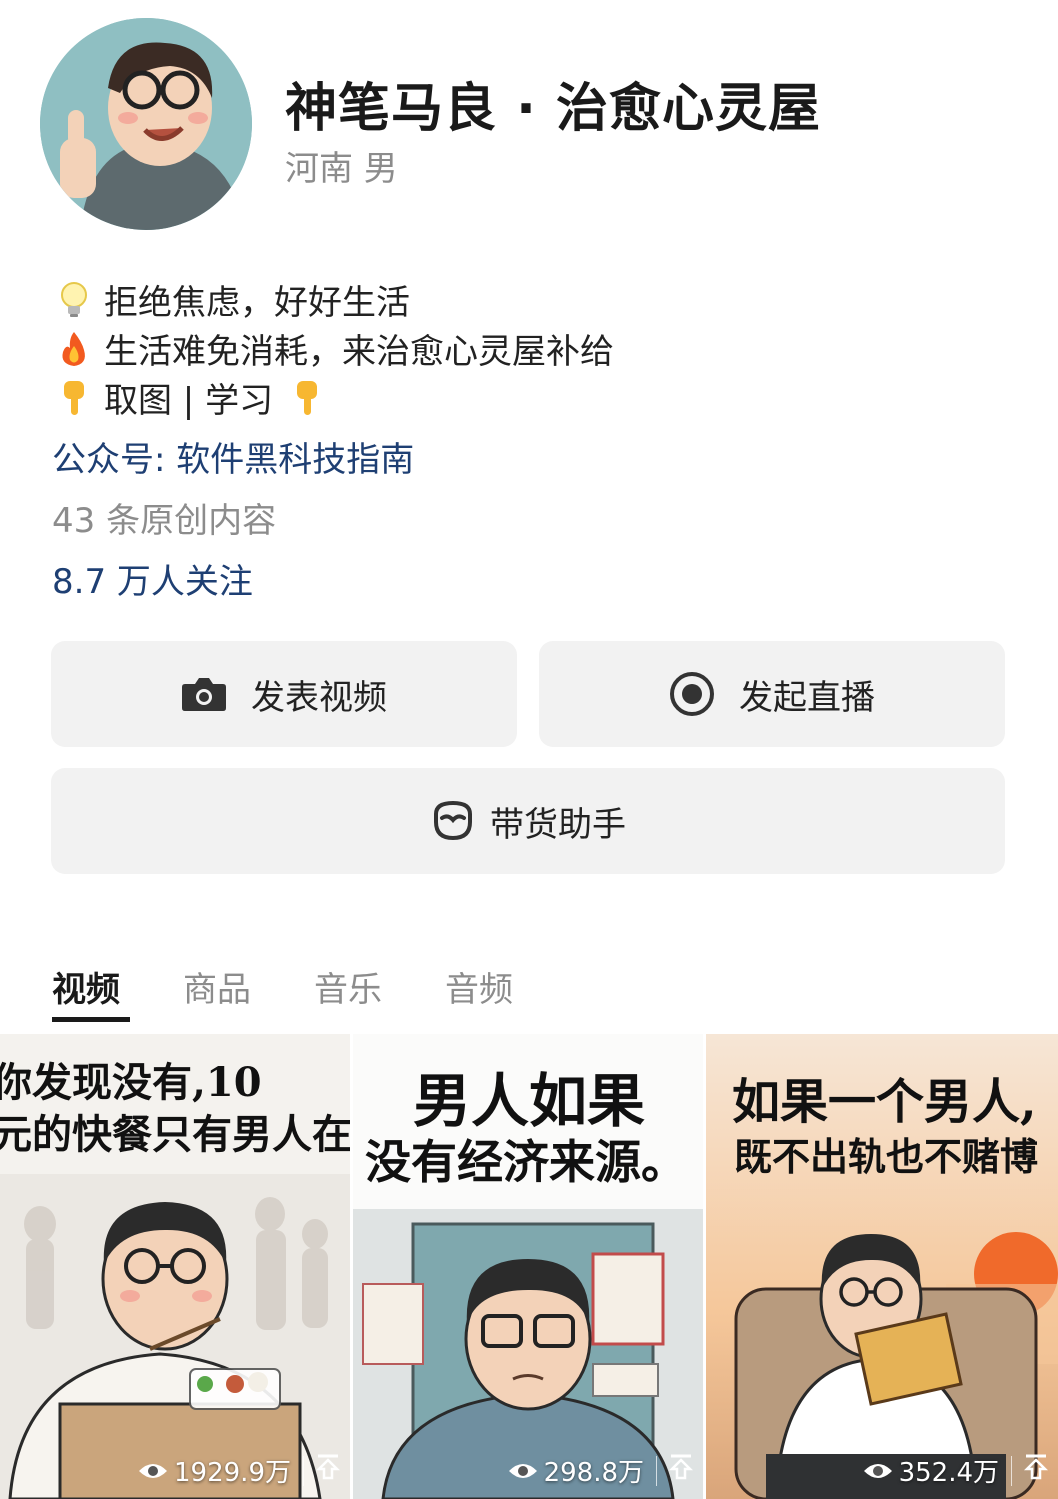  What do you see at coordinates (886, 1156) in the screenshot?
I see `video-caption: 既不出轨也不赌博` at bounding box center [886, 1156].